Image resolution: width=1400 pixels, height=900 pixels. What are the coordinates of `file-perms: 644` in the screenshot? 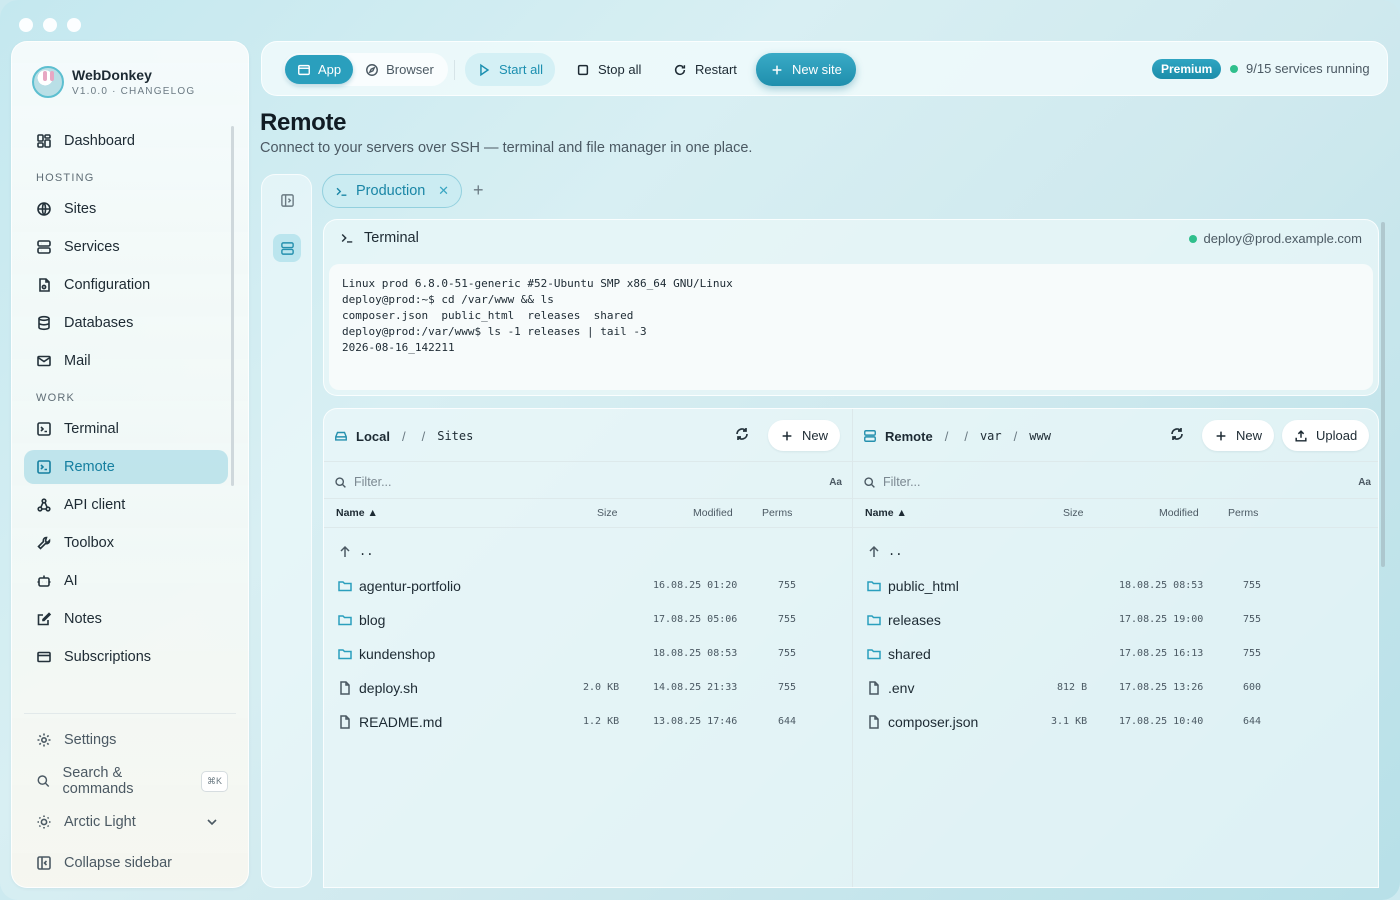 It's located at (1252, 721).